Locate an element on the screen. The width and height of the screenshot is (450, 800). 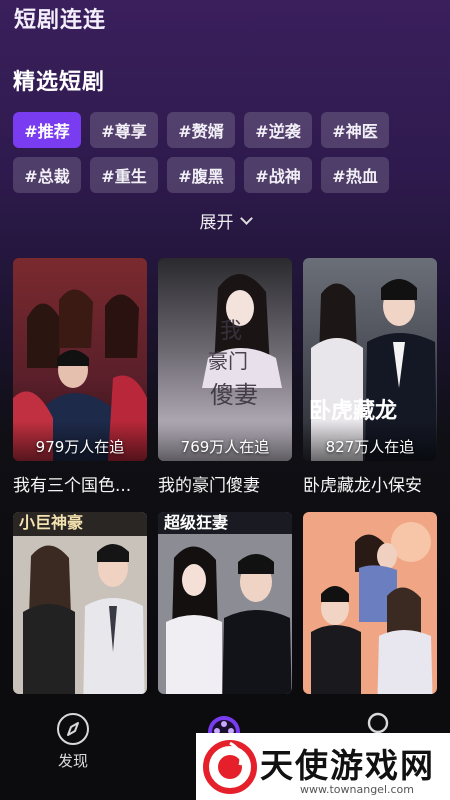
poster-art: 小巨神豪 is located at coordinates (80, 603).